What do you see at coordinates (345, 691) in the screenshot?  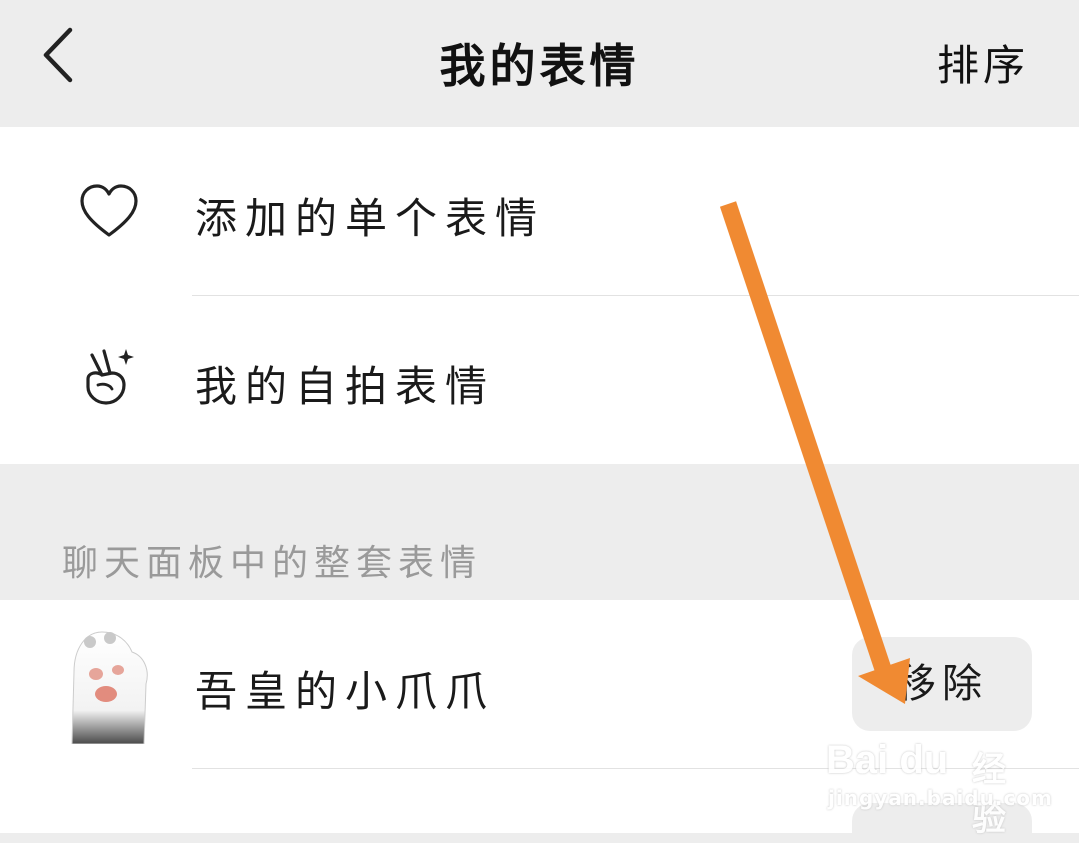 I see `sticker-pack-name: 吾皇的小爪爪` at bounding box center [345, 691].